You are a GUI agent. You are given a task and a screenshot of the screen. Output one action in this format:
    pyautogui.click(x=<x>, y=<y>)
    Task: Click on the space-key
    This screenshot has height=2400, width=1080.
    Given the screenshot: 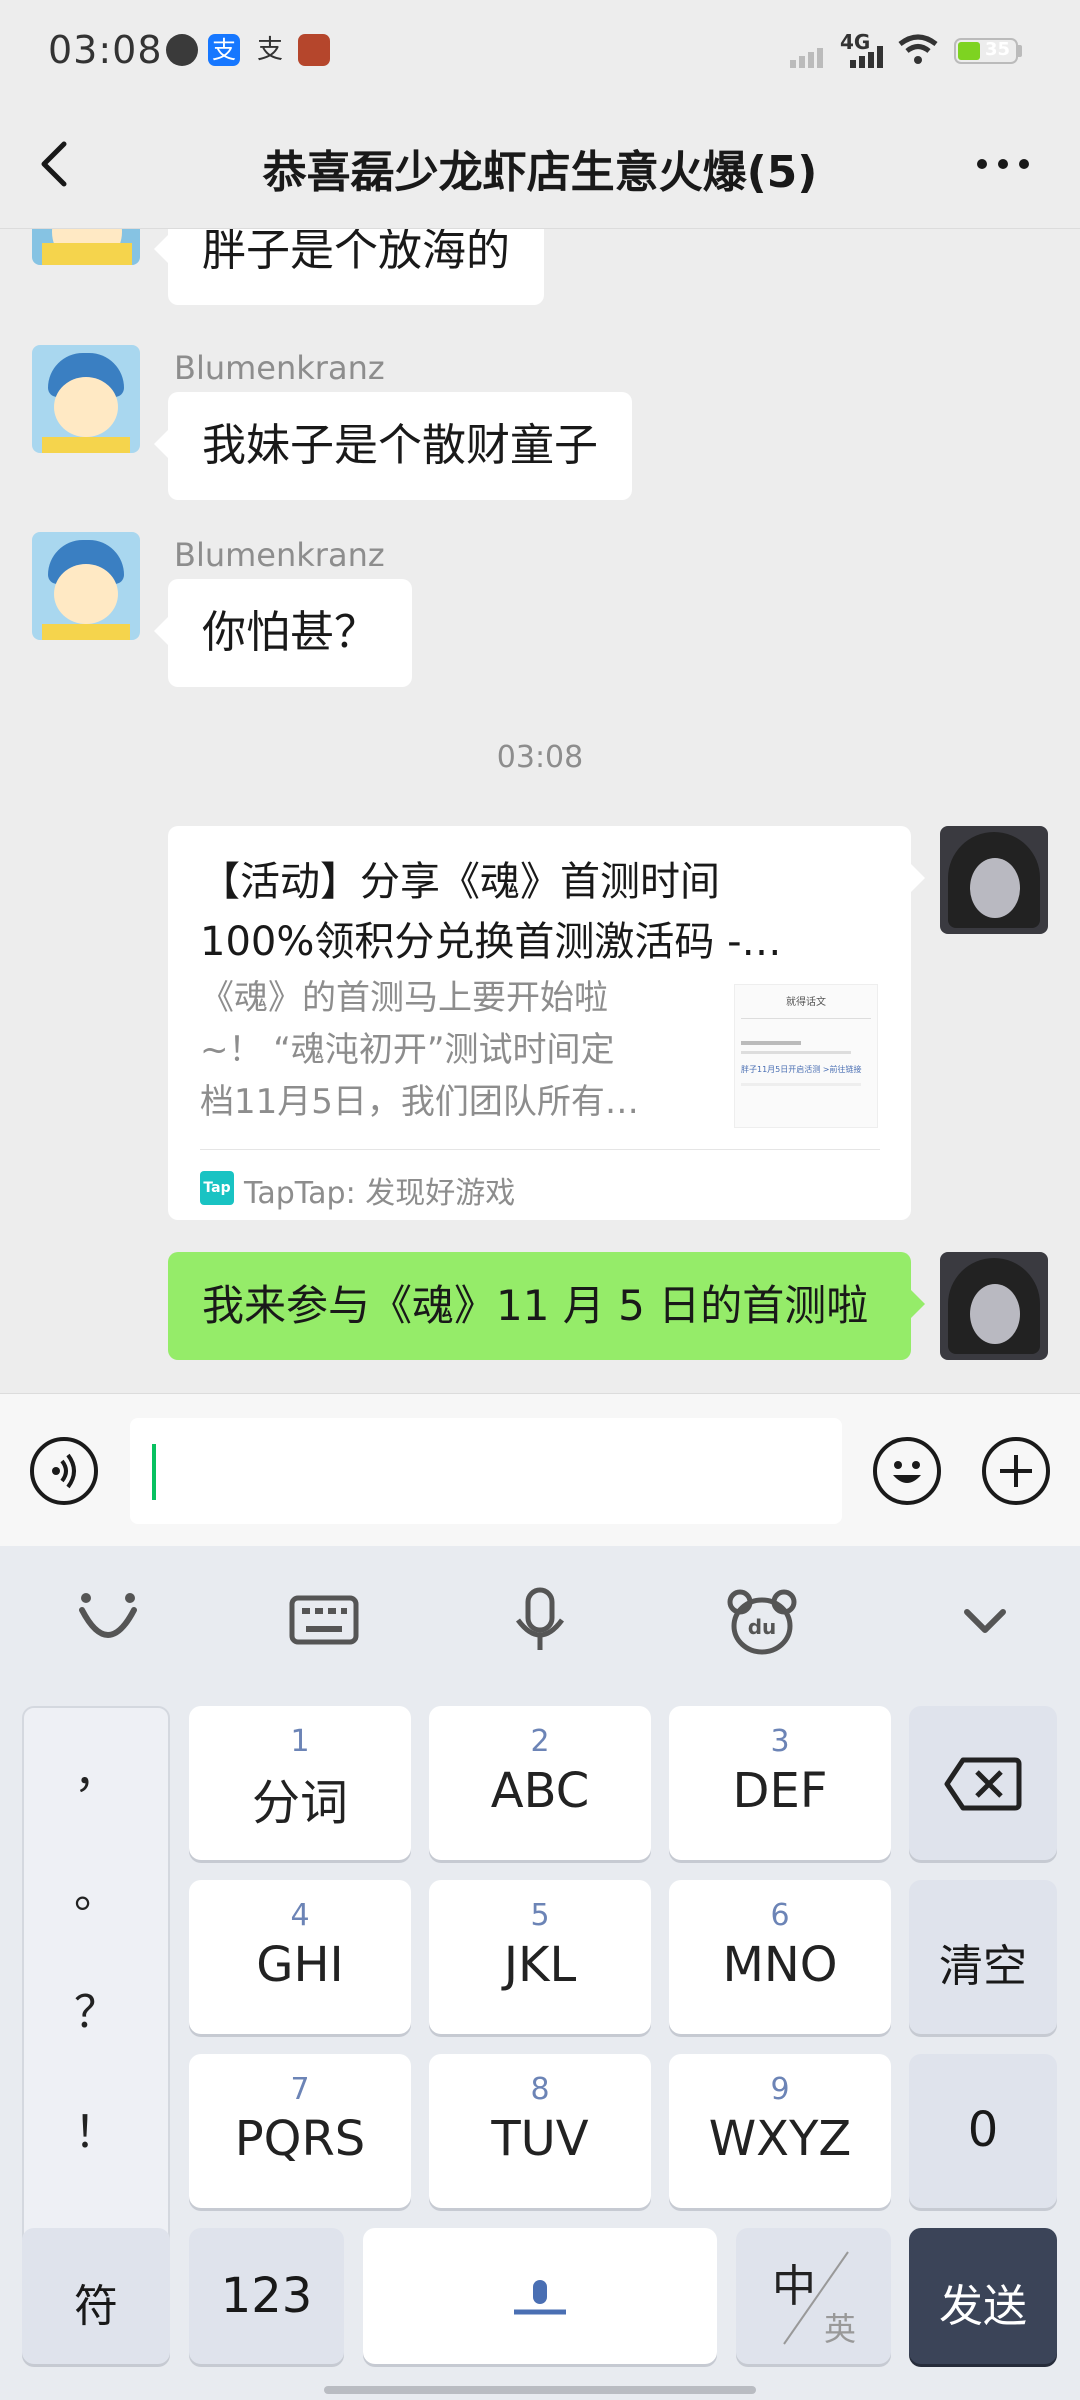 What is the action you would take?
    pyautogui.click(x=540, y=2296)
    